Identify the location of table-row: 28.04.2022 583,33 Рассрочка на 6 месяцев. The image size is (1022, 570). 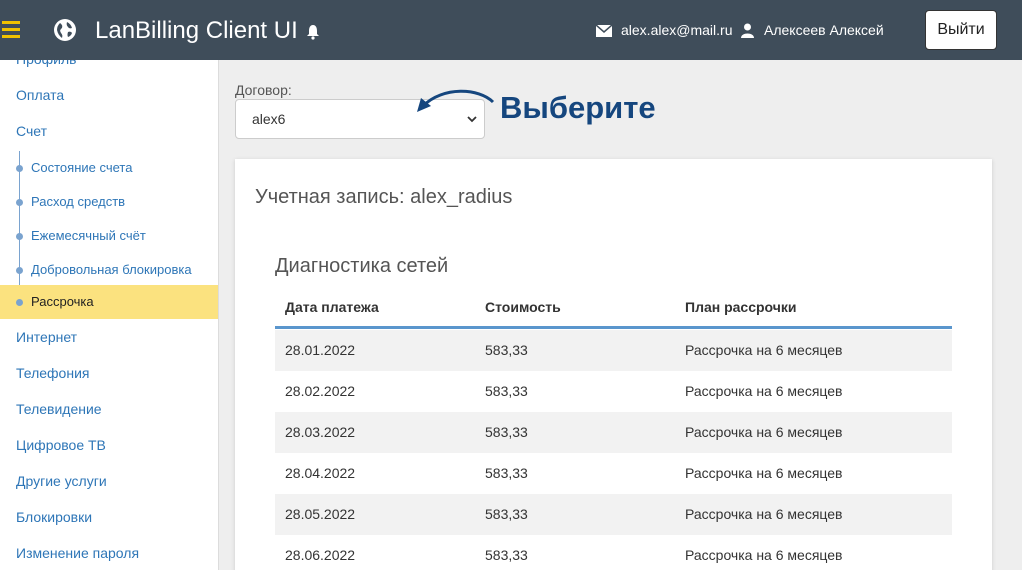
(613, 473).